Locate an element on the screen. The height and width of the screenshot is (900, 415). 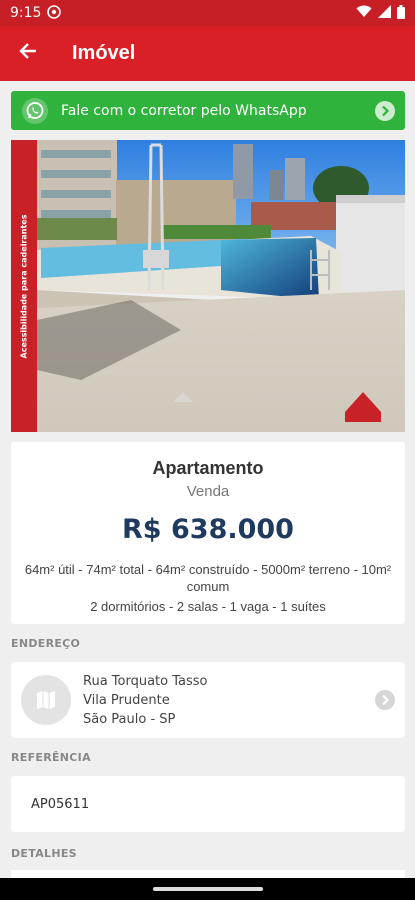
whatsapp-contact-button: Fale com o corretor pelo WhatsApp is located at coordinates (208, 110).